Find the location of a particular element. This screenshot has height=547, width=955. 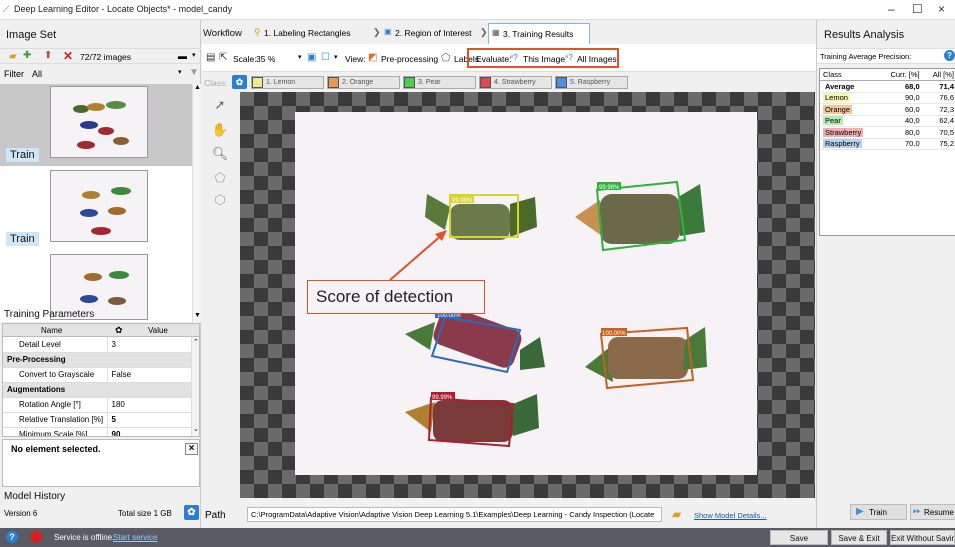

results-row: Strawberry 80,0 70,5 is located at coordinates (887, 132).